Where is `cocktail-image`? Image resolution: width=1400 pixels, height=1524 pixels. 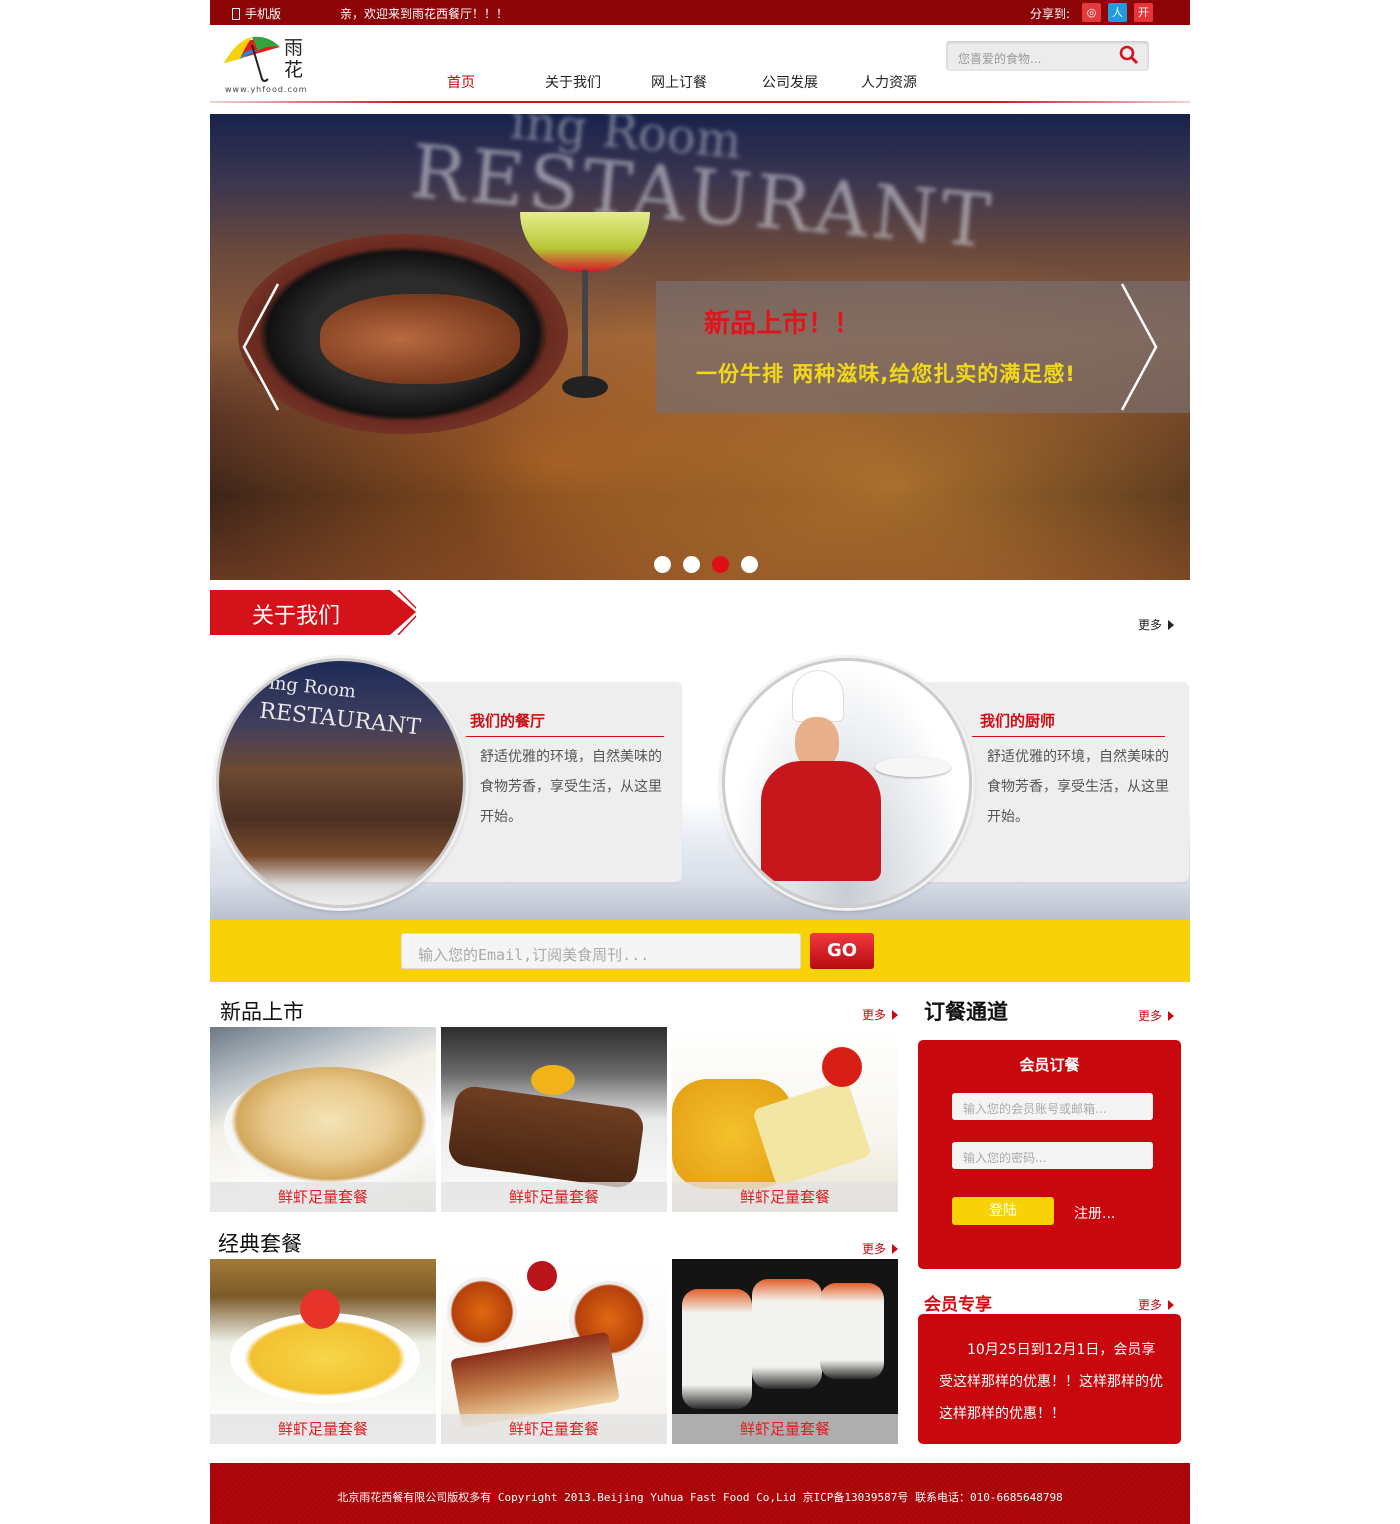 cocktail-image is located at coordinates (585, 242).